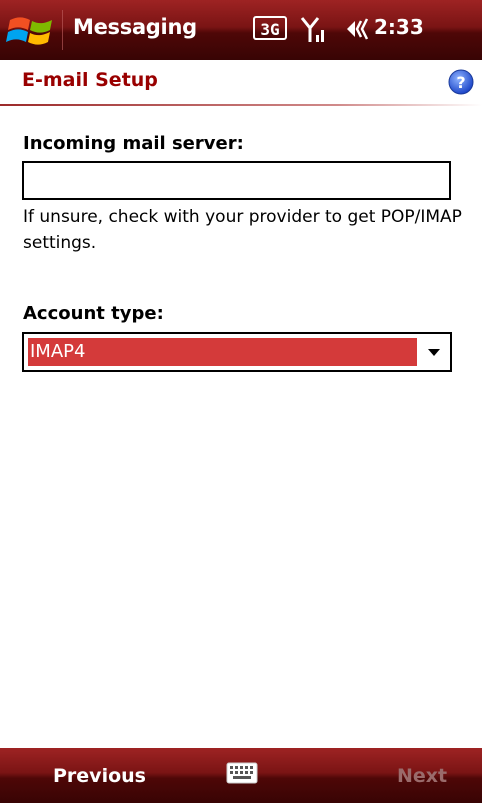  I want to click on account-type-dropdown: IMAP4, so click(237, 352).